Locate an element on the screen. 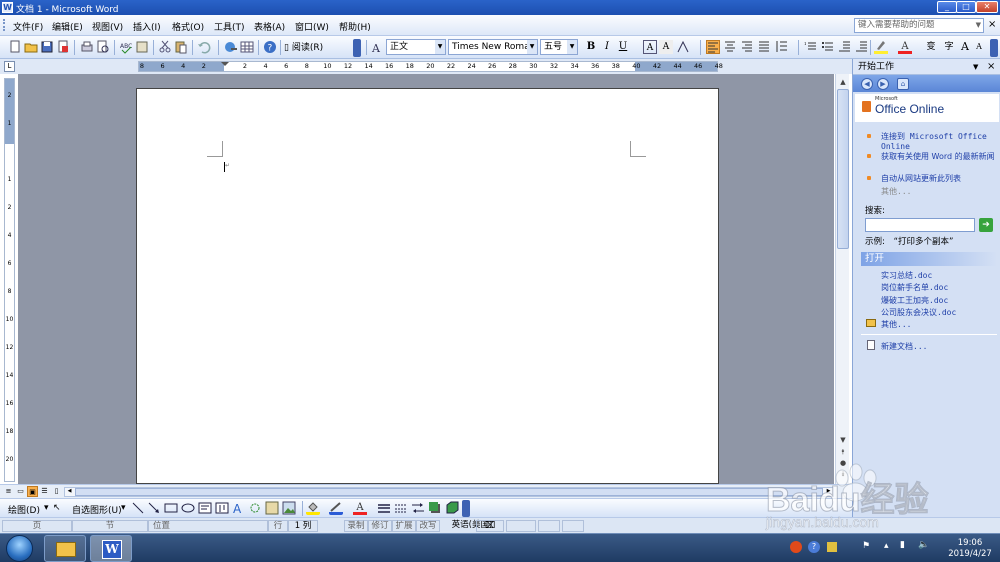 The height and width of the screenshot is (562, 1000). select-objects-icon: ↖ is located at coordinates (57, 508).